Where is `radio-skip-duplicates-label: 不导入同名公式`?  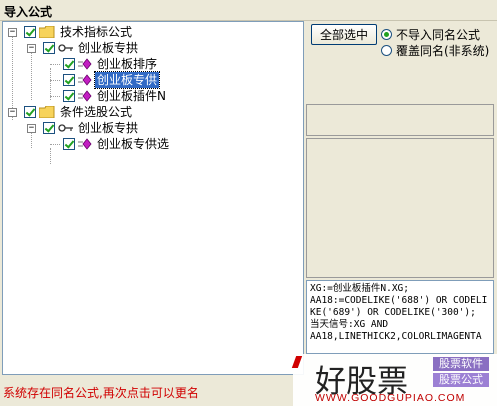
radio-skip-duplicates-label: 不导入同名公式 is located at coordinates (438, 35).